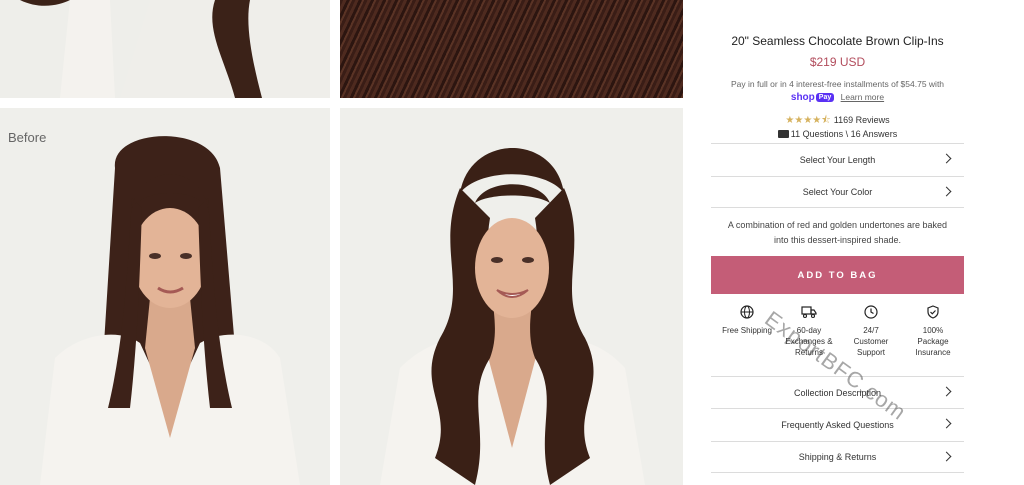 Image resolution: width=1024 pixels, height=485 pixels. What do you see at coordinates (837, 62) in the screenshot?
I see `product-price: $219 USD` at bounding box center [837, 62].